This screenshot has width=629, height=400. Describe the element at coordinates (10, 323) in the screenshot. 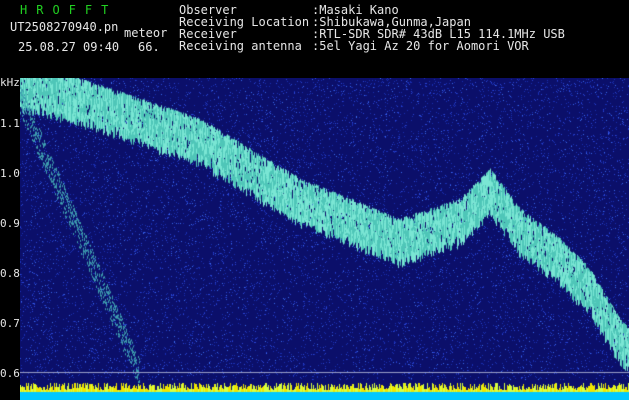

I see `y-tick-label: 0.7` at that location.